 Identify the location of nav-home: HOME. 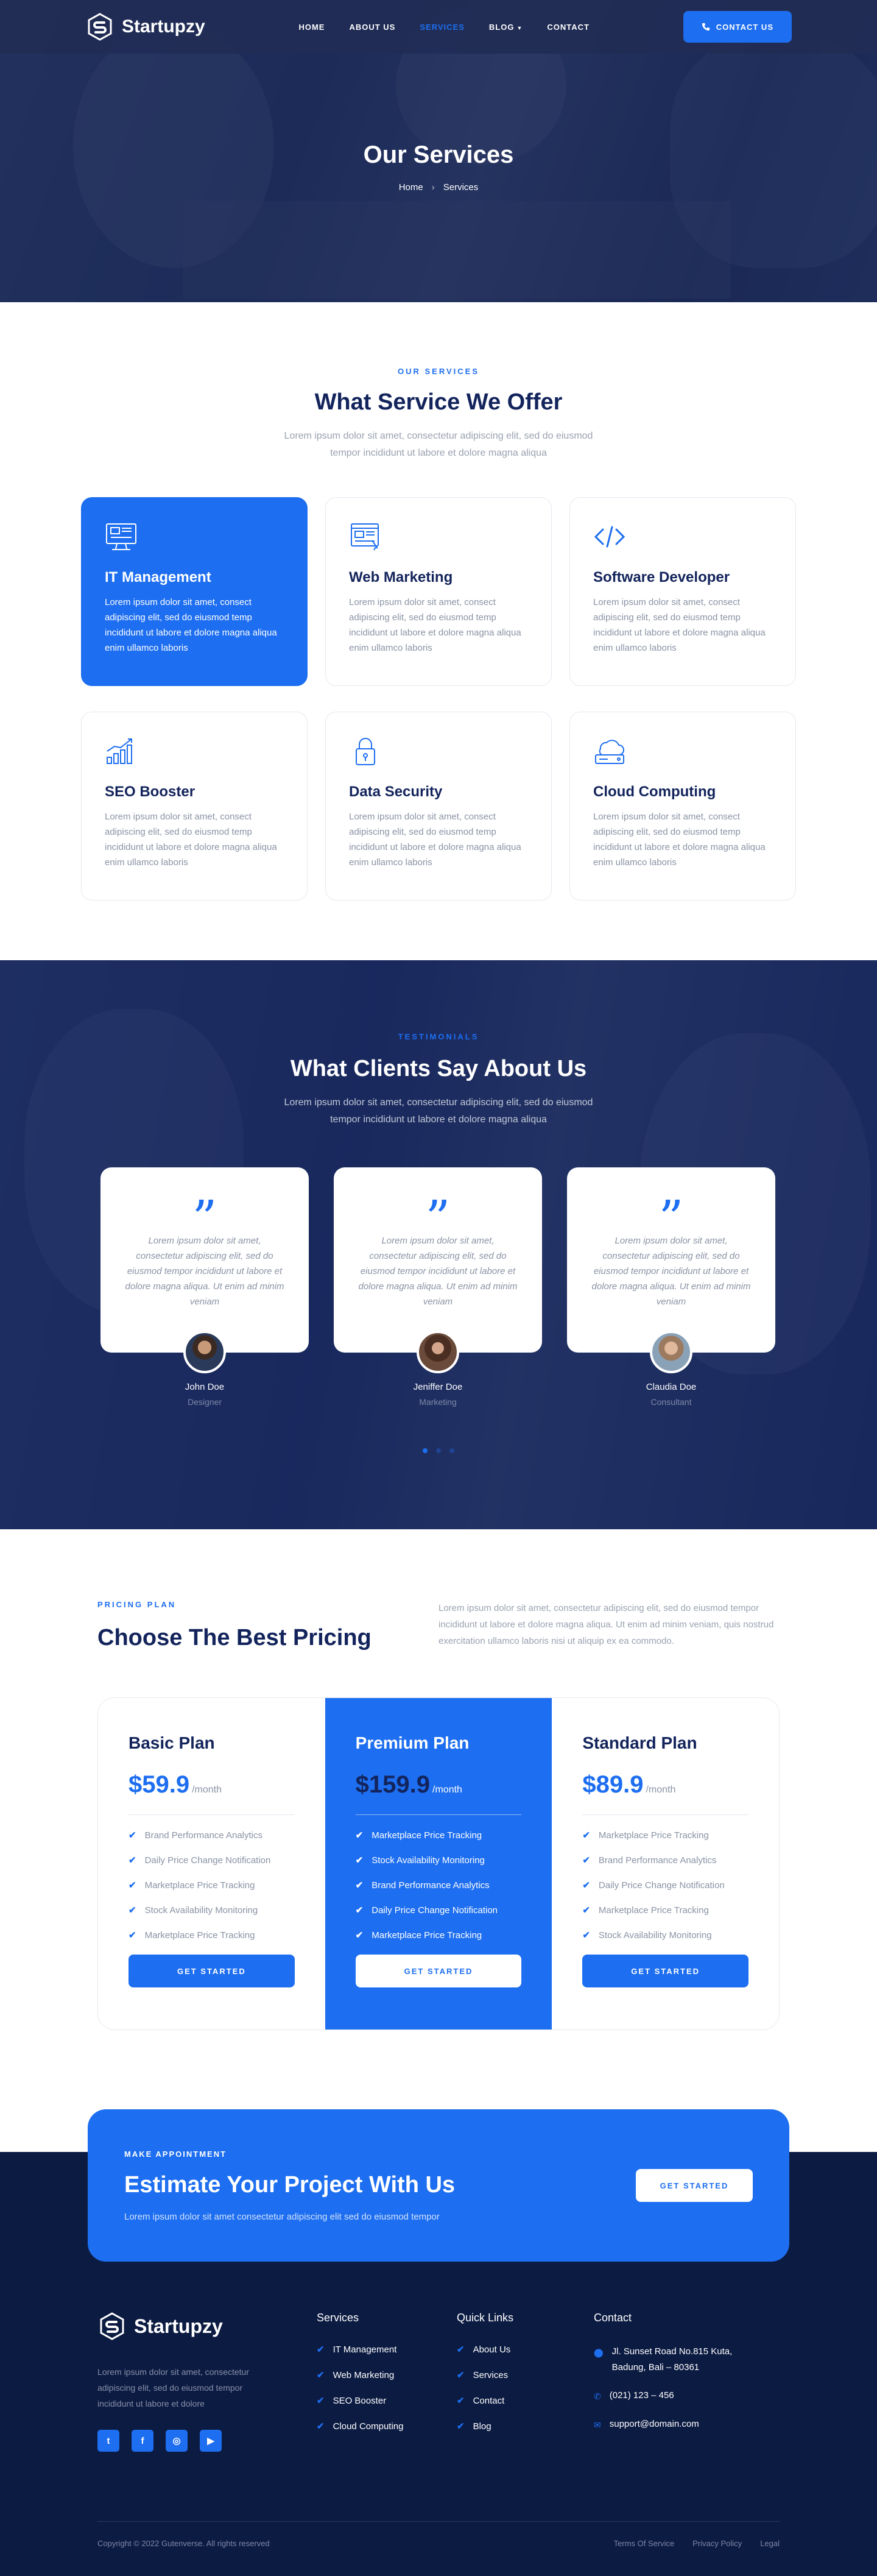
(311, 27).